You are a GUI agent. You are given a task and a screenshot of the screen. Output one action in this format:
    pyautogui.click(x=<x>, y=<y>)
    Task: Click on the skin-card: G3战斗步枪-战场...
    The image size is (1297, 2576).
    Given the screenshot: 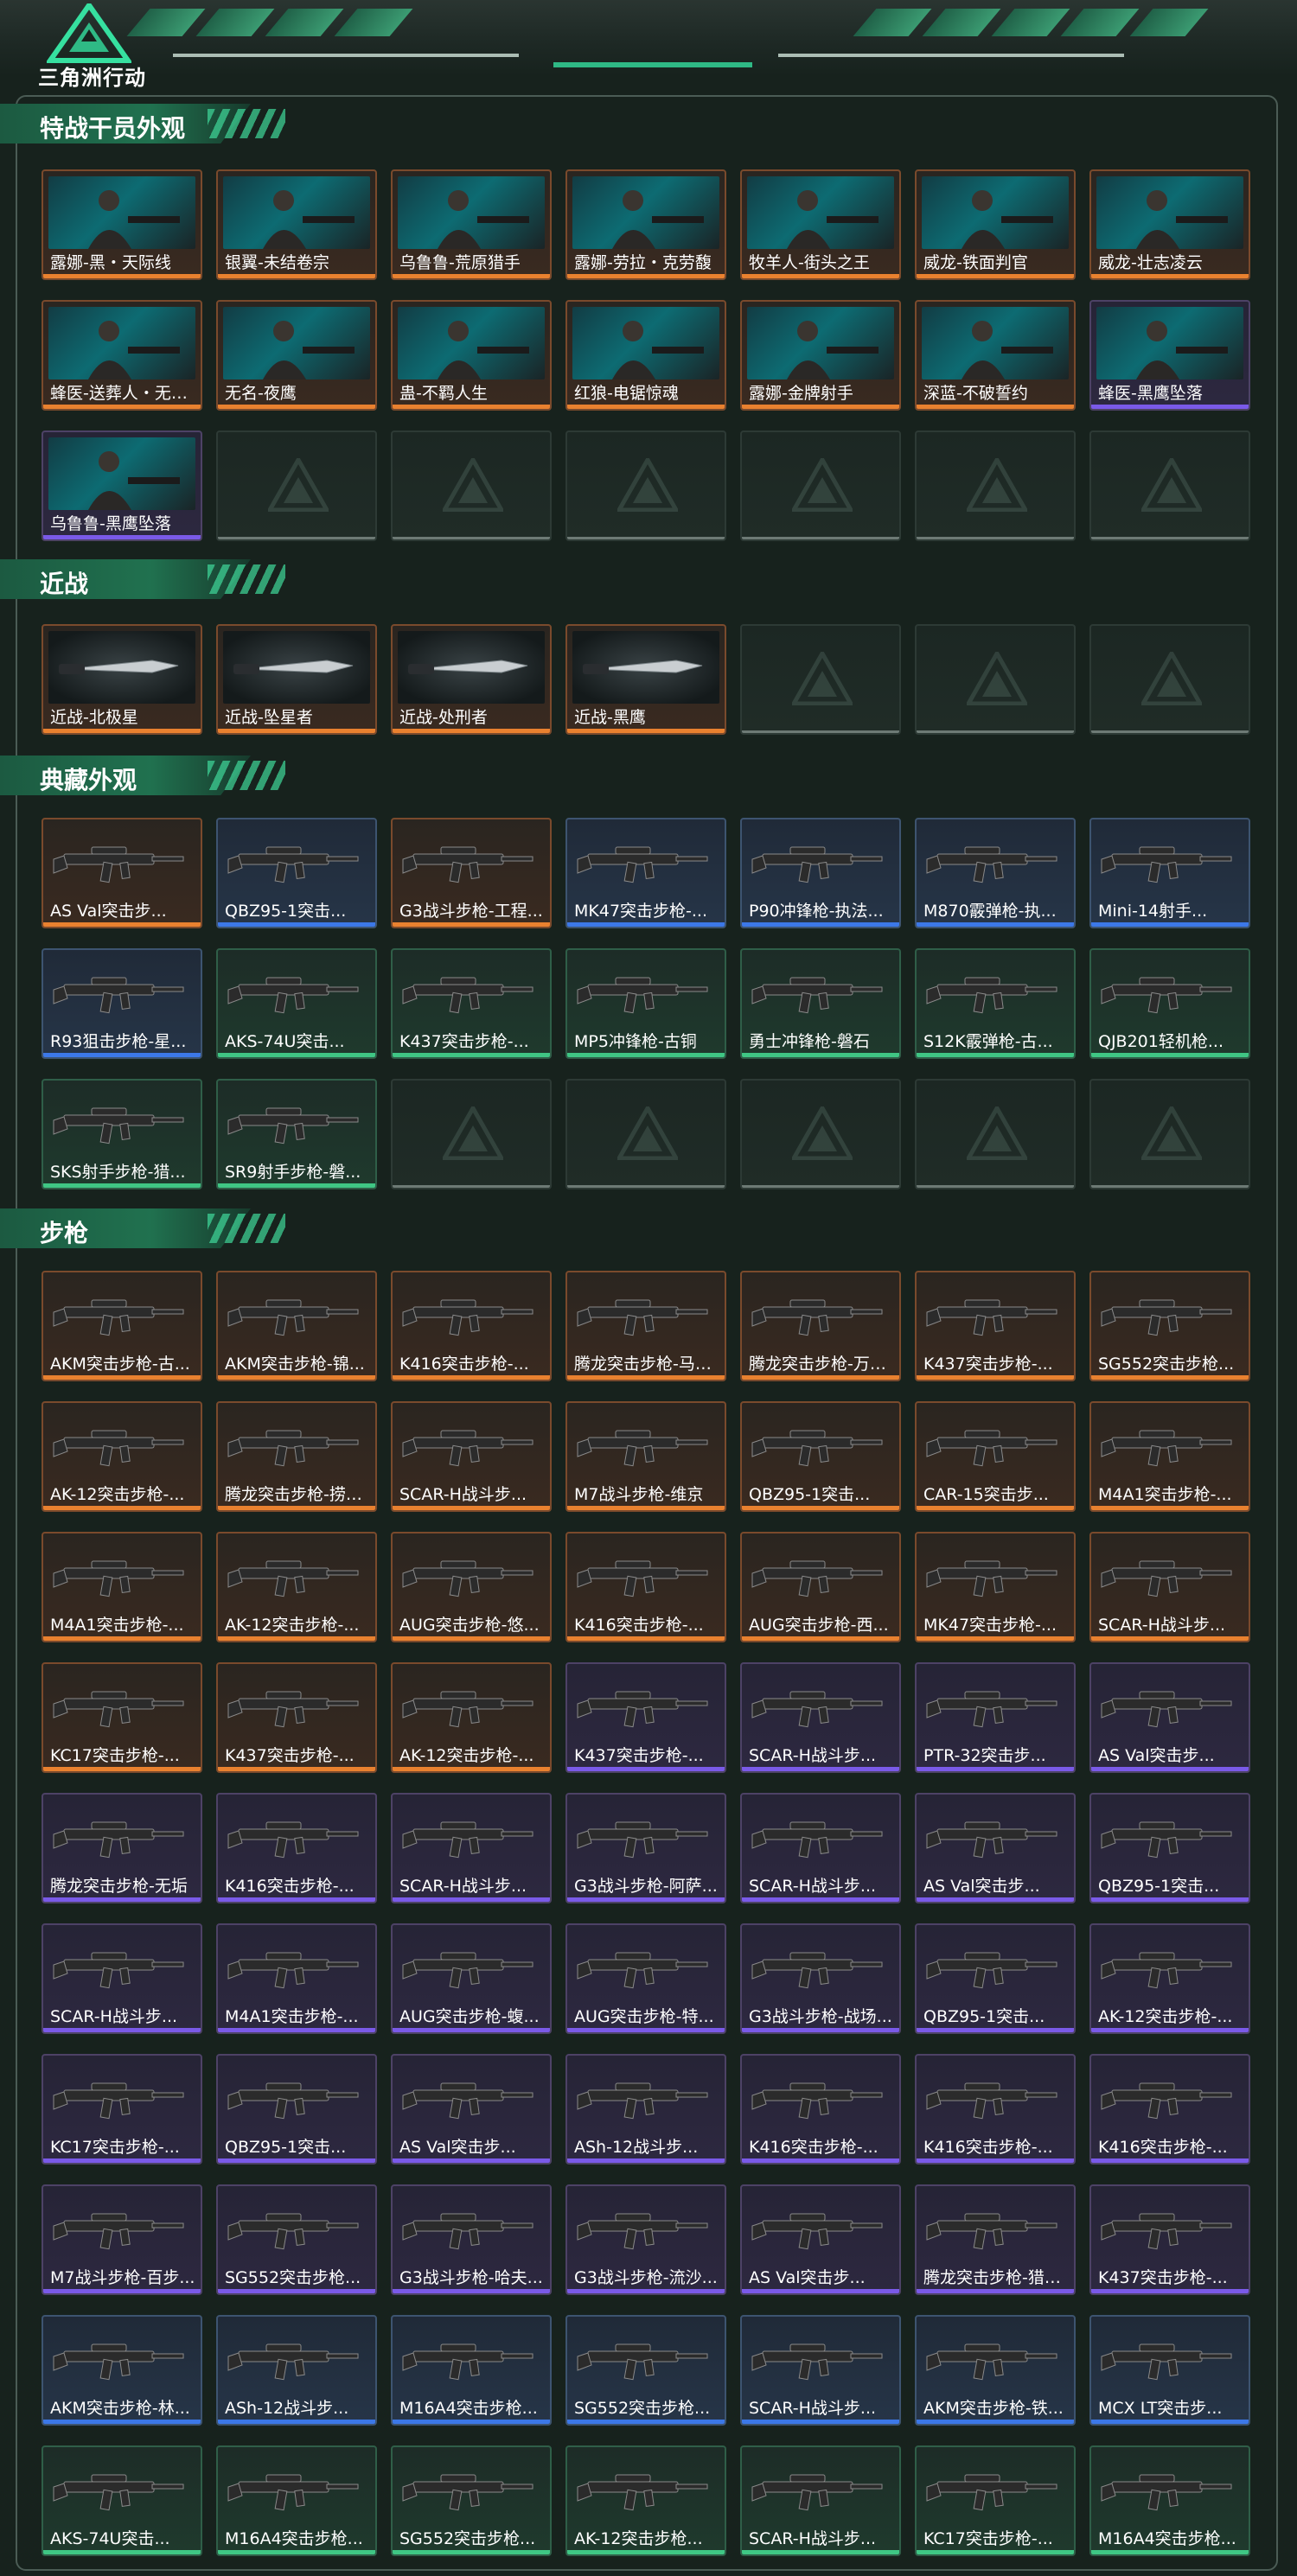 What is the action you would take?
    pyautogui.click(x=821, y=1978)
    